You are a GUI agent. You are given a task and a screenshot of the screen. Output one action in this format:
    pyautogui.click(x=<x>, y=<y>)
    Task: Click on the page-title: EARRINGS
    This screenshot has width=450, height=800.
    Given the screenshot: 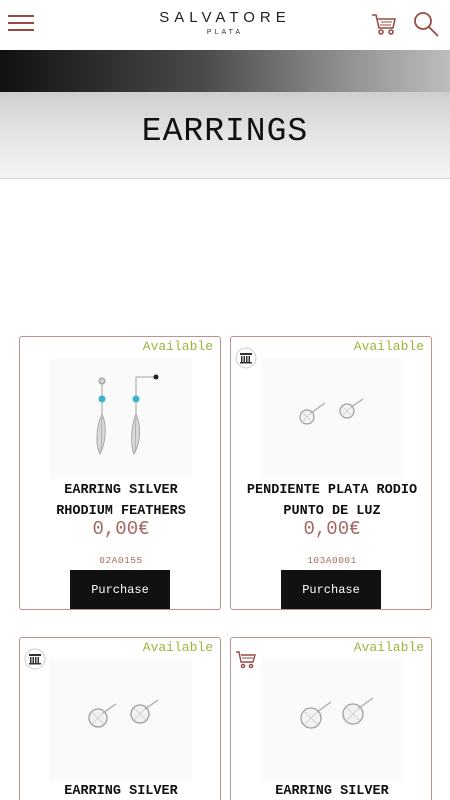 What is the action you would take?
    pyautogui.click(x=225, y=131)
    